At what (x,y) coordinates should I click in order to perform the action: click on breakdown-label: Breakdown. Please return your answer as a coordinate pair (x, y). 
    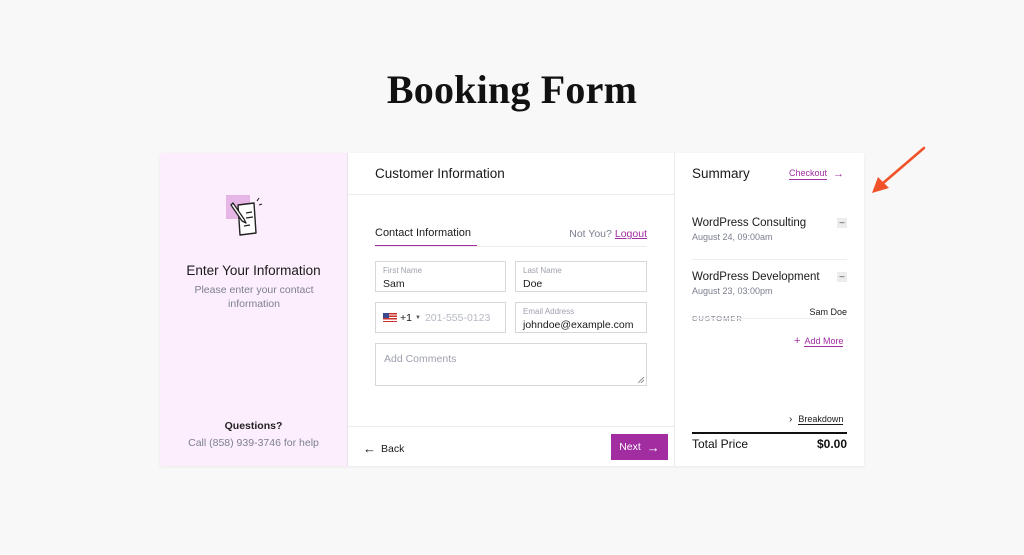
    Looking at the image, I should click on (821, 419).